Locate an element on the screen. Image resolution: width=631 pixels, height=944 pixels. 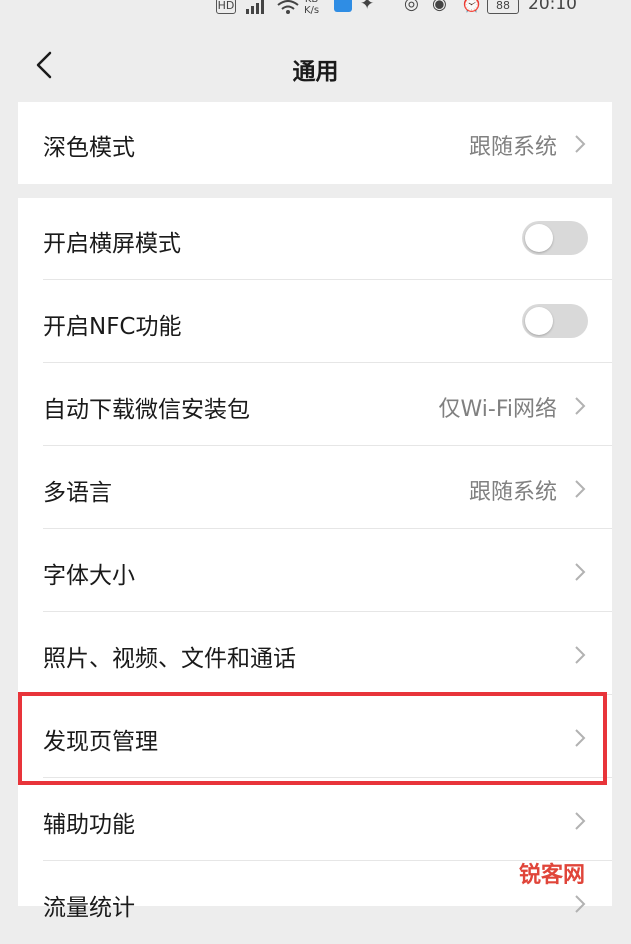
row-label: 发现页管理 is located at coordinates (100, 742).